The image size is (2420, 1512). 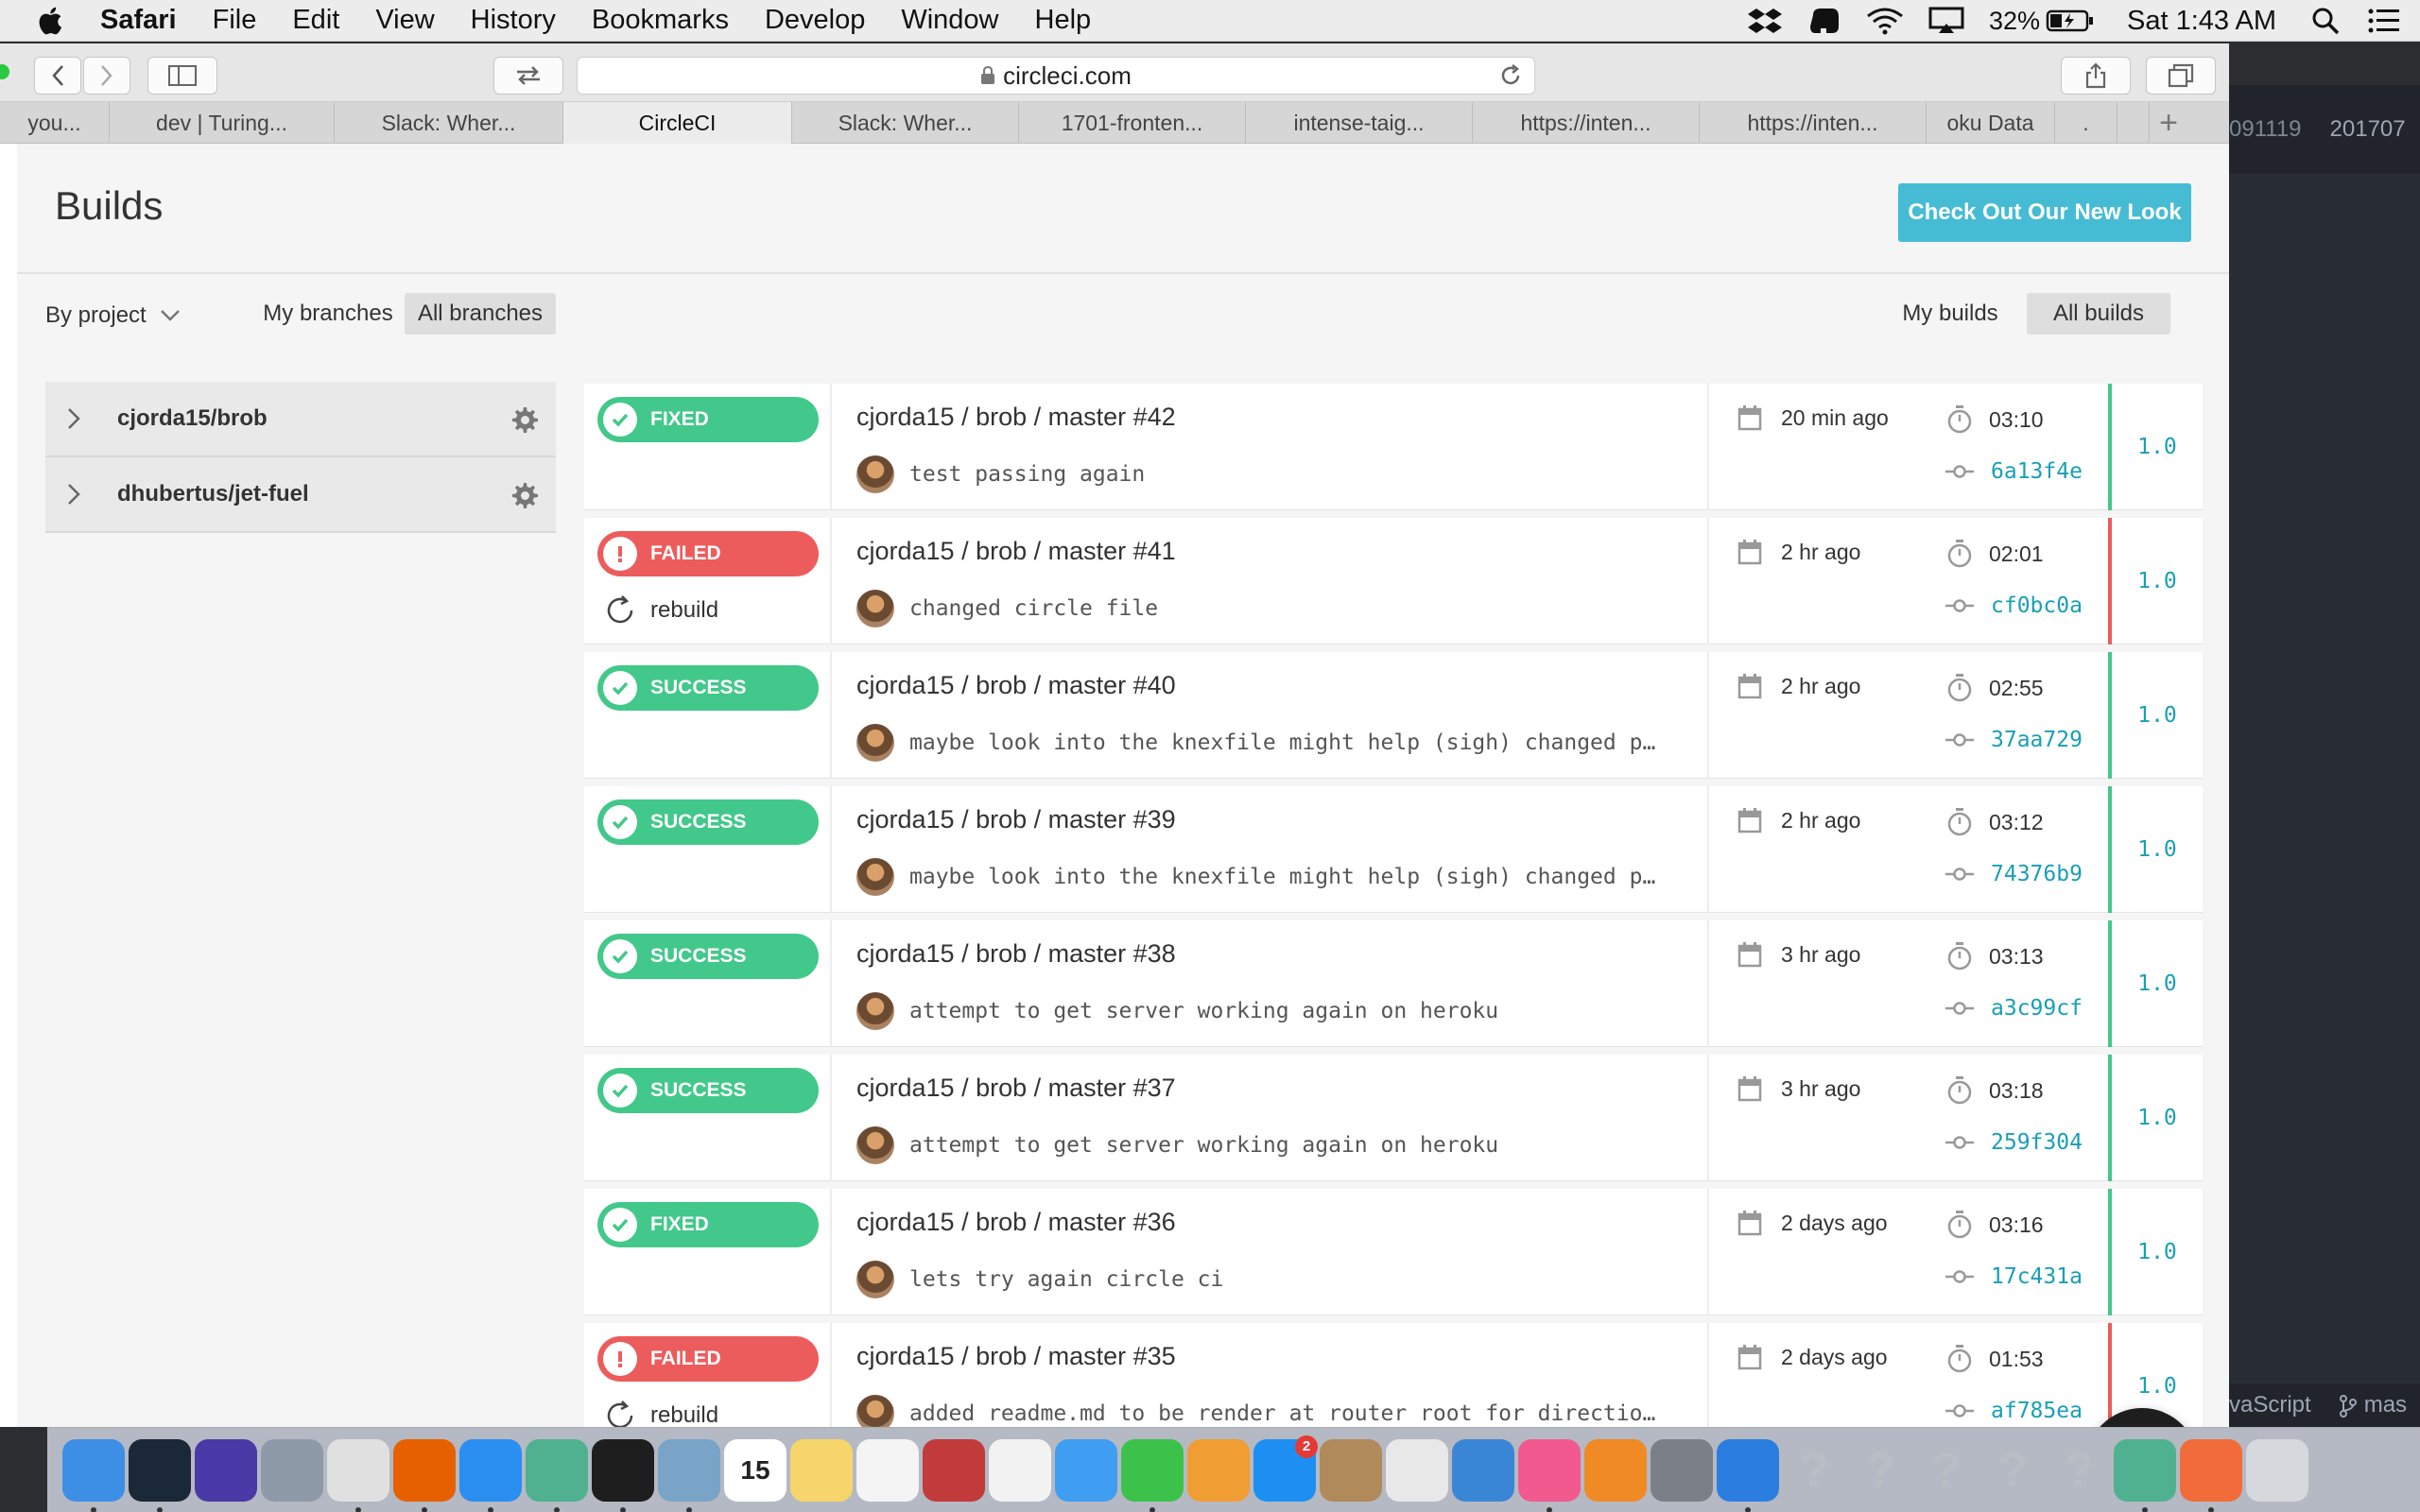 What do you see at coordinates (490, 1475) in the screenshot?
I see `safari-icon` at bounding box center [490, 1475].